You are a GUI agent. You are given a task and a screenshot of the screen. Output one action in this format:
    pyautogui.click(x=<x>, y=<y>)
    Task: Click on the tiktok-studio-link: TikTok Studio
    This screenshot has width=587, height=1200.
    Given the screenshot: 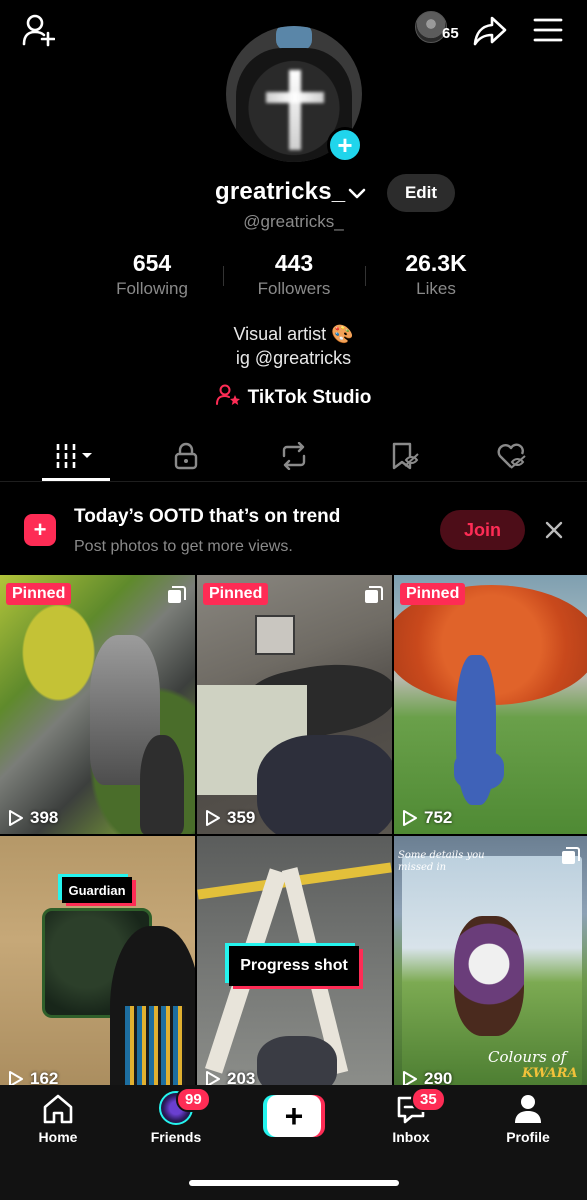 What is the action you would take?
    pyautogui.click(x=293, y=397)
    